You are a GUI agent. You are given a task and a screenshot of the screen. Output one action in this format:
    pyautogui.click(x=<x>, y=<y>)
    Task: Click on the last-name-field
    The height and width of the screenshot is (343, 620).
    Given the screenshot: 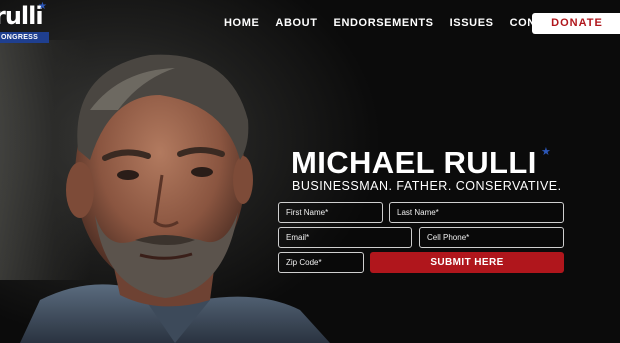 What is the action you would take?
    pyautogui.click(x=476, y=212)
    